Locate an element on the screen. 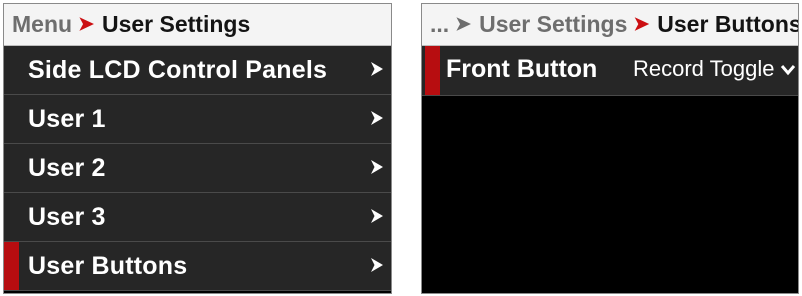 The image size is (802, 296). breadcrumb-user-settings-link: User Settings is located at coordinates (553, 24).